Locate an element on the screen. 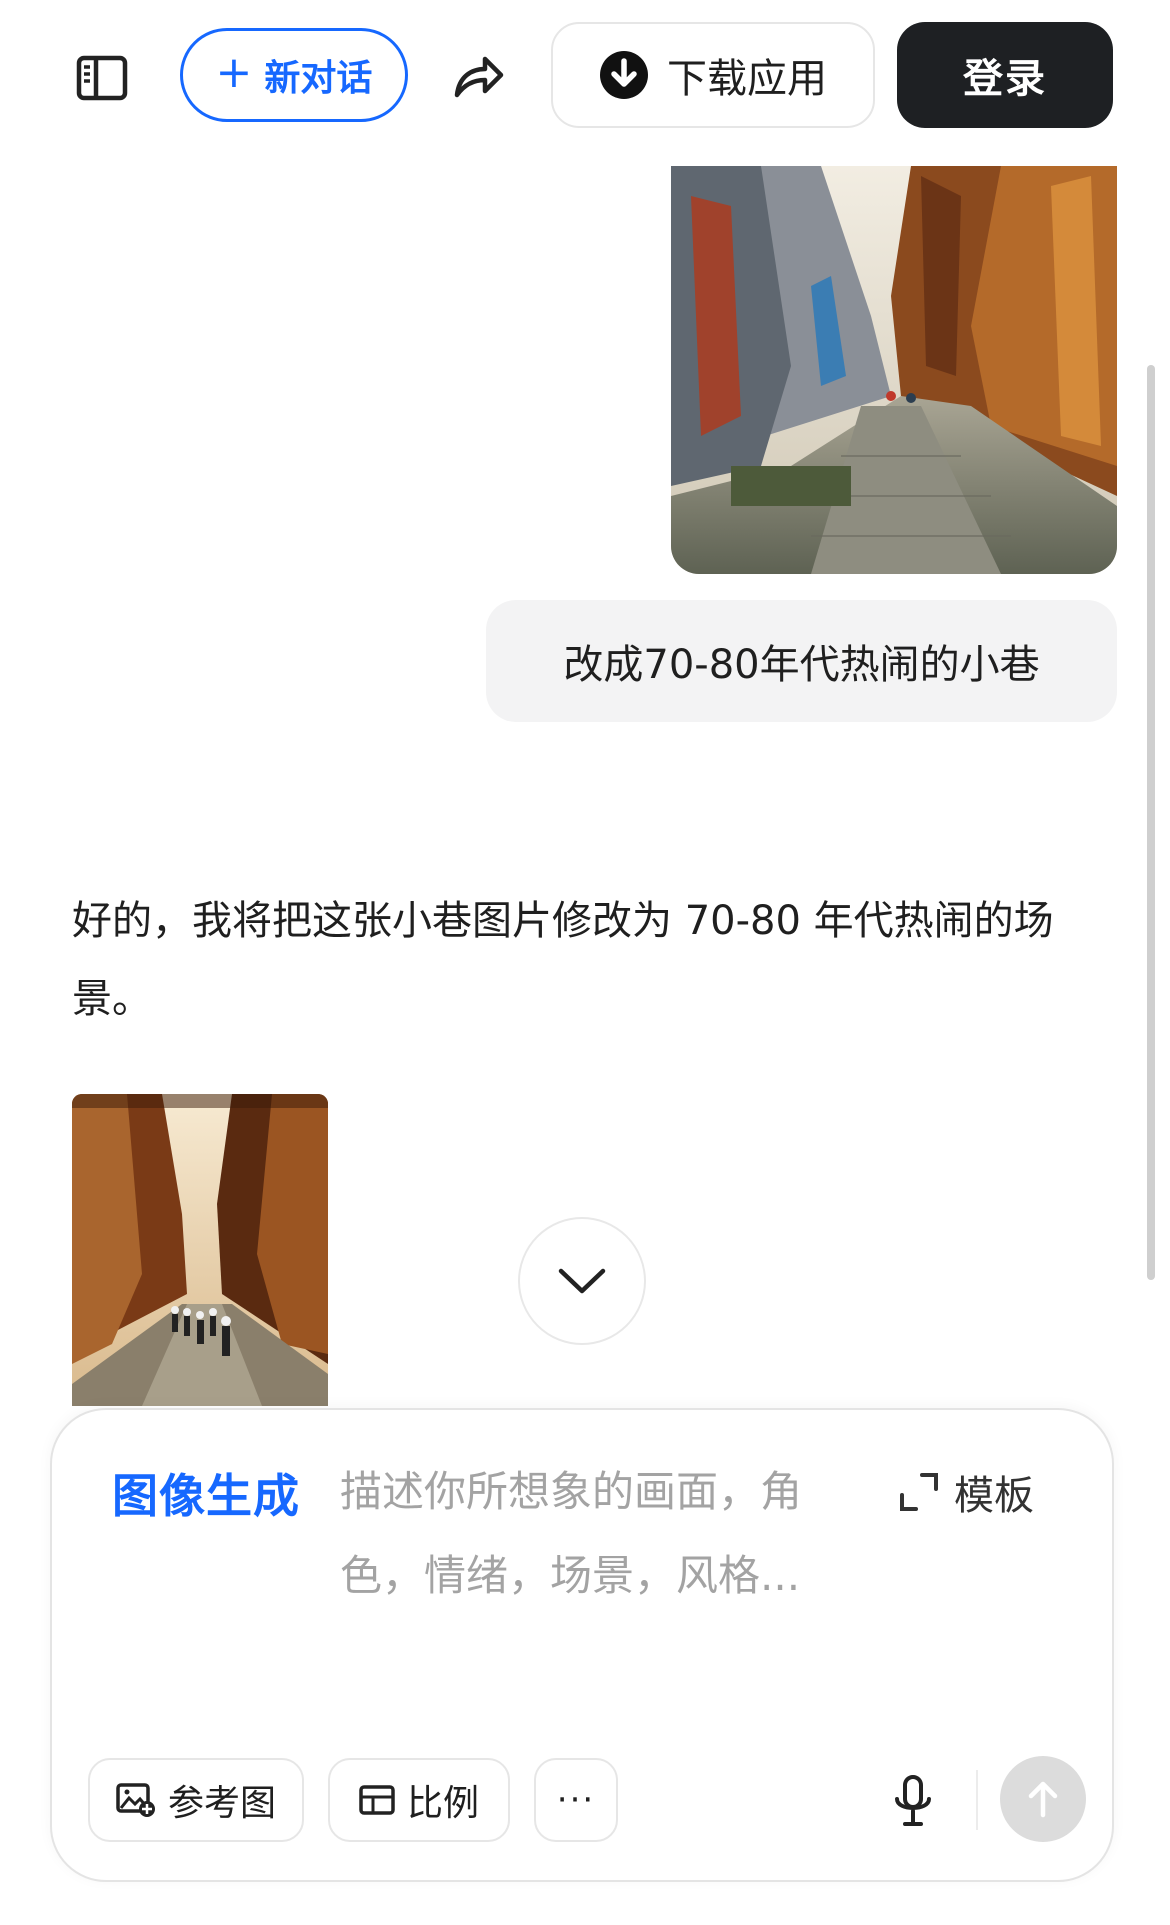 The image size is (1170, 1925). new-chat-button: + 新对话 is located at coordinates (294, 75).